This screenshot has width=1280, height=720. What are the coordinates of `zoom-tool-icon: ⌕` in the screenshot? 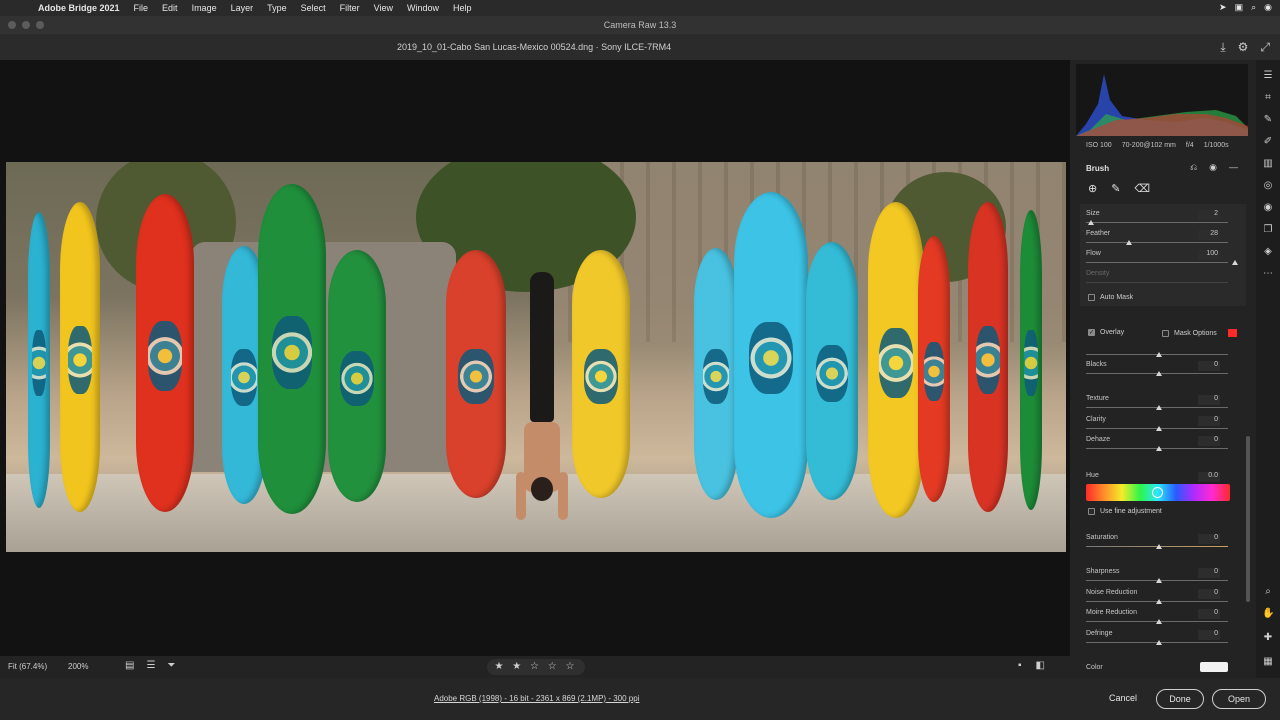 It's located at (1268, 591).